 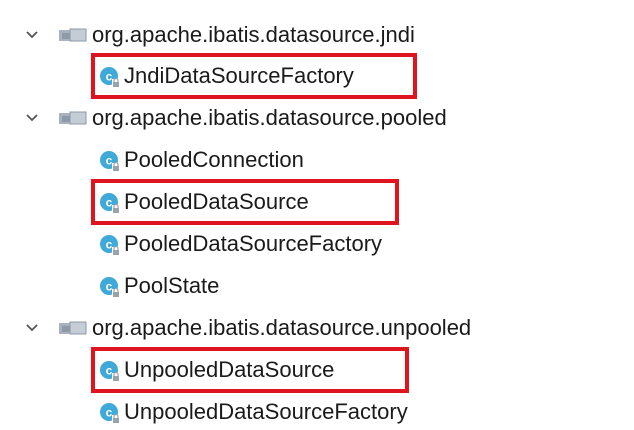 I want to click on package-label: org.apache.ibatis.datasource.unpooled, so click(x=282, y=327).